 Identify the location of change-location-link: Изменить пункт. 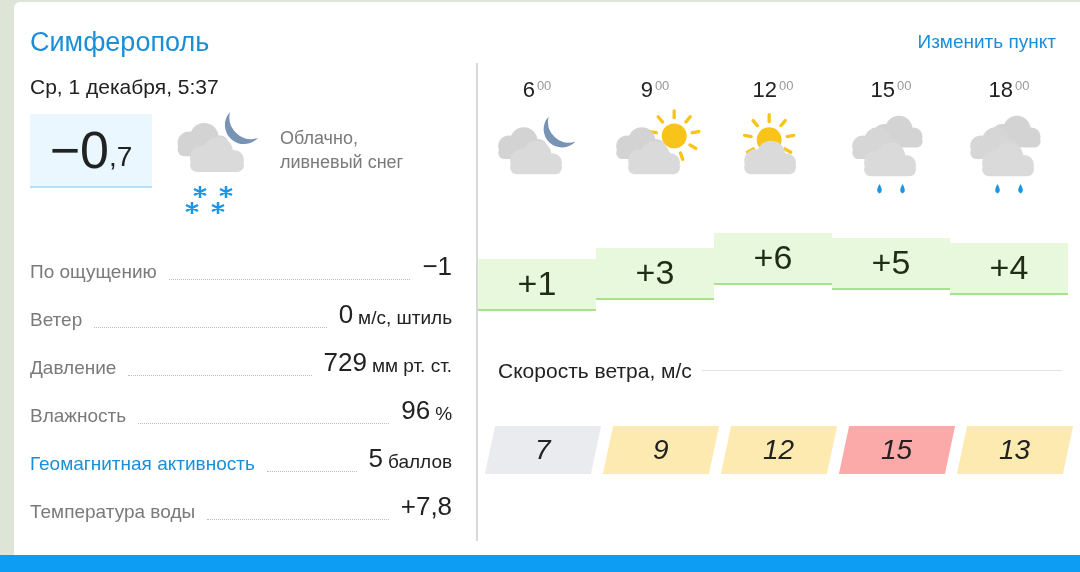
(986, 42).